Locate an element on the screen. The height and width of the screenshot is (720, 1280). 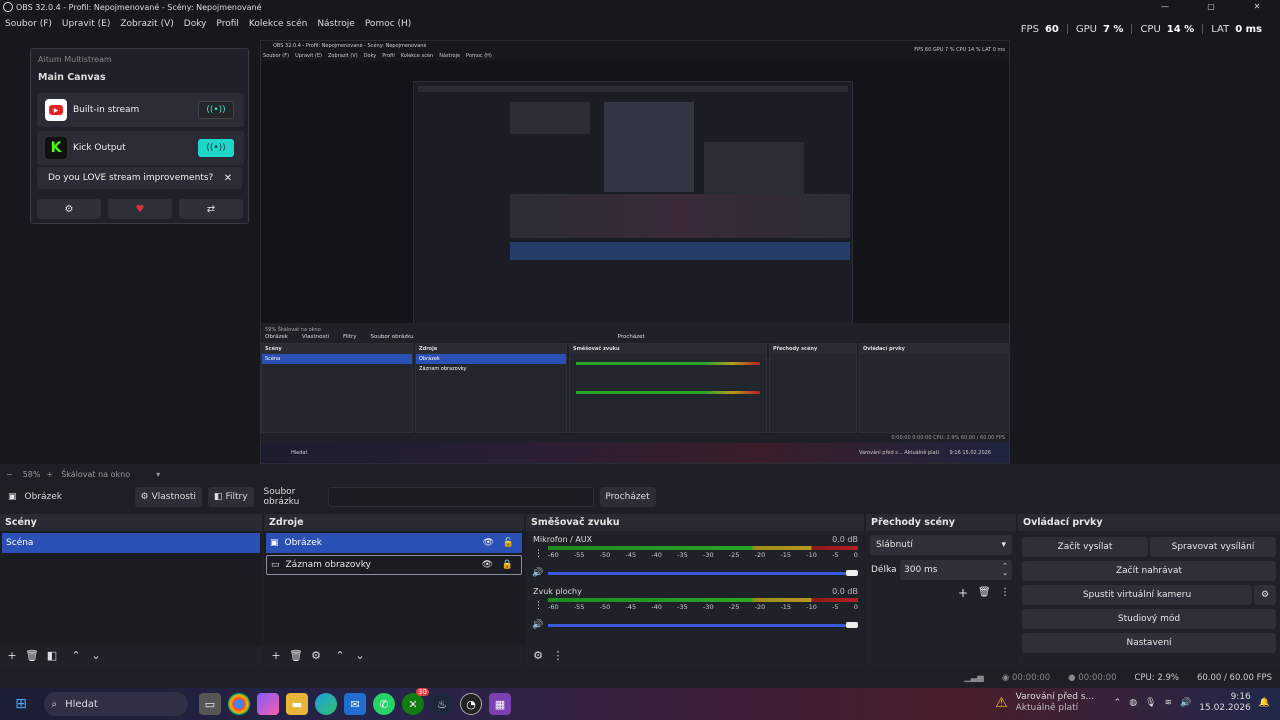
settings-button: Nastavení is located at coordinates (1149, 643).